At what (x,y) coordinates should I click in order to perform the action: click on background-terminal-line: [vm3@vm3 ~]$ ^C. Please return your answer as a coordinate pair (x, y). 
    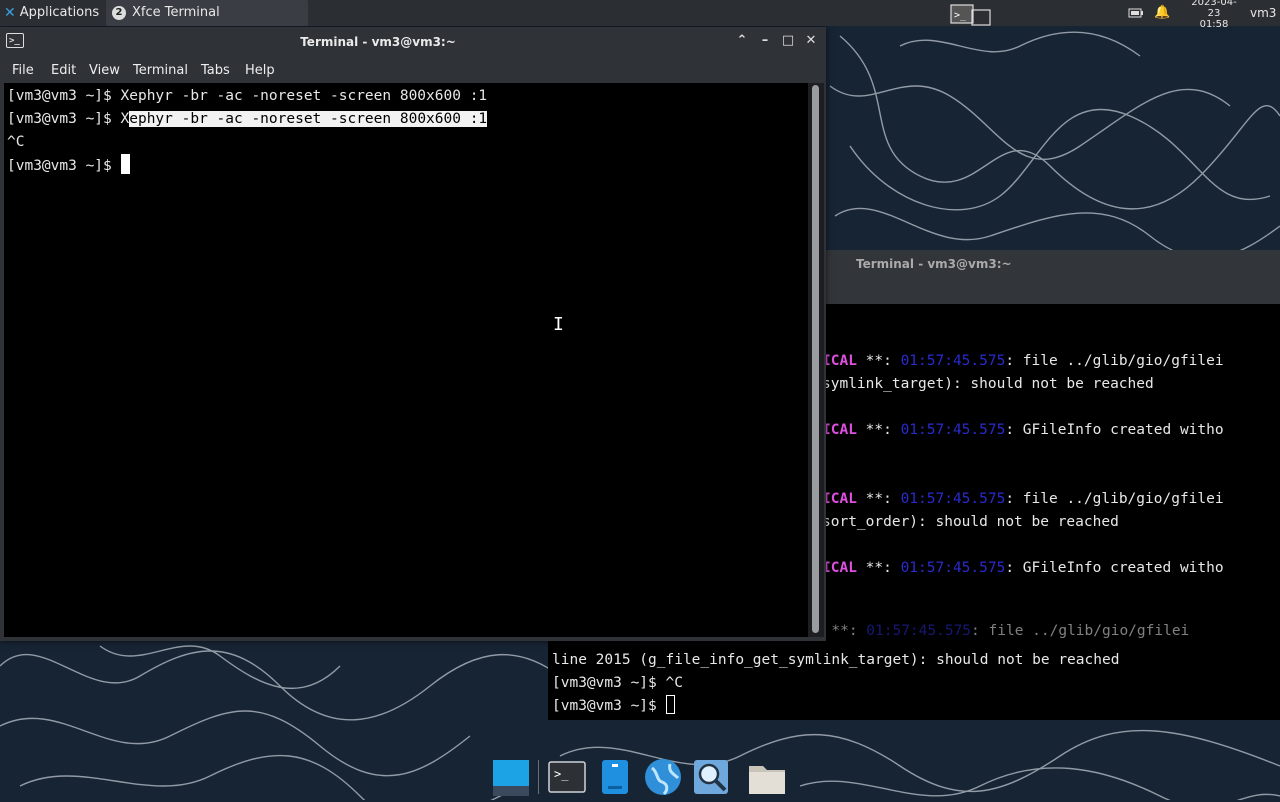
    Looking at the image, I should click on (617, 683).